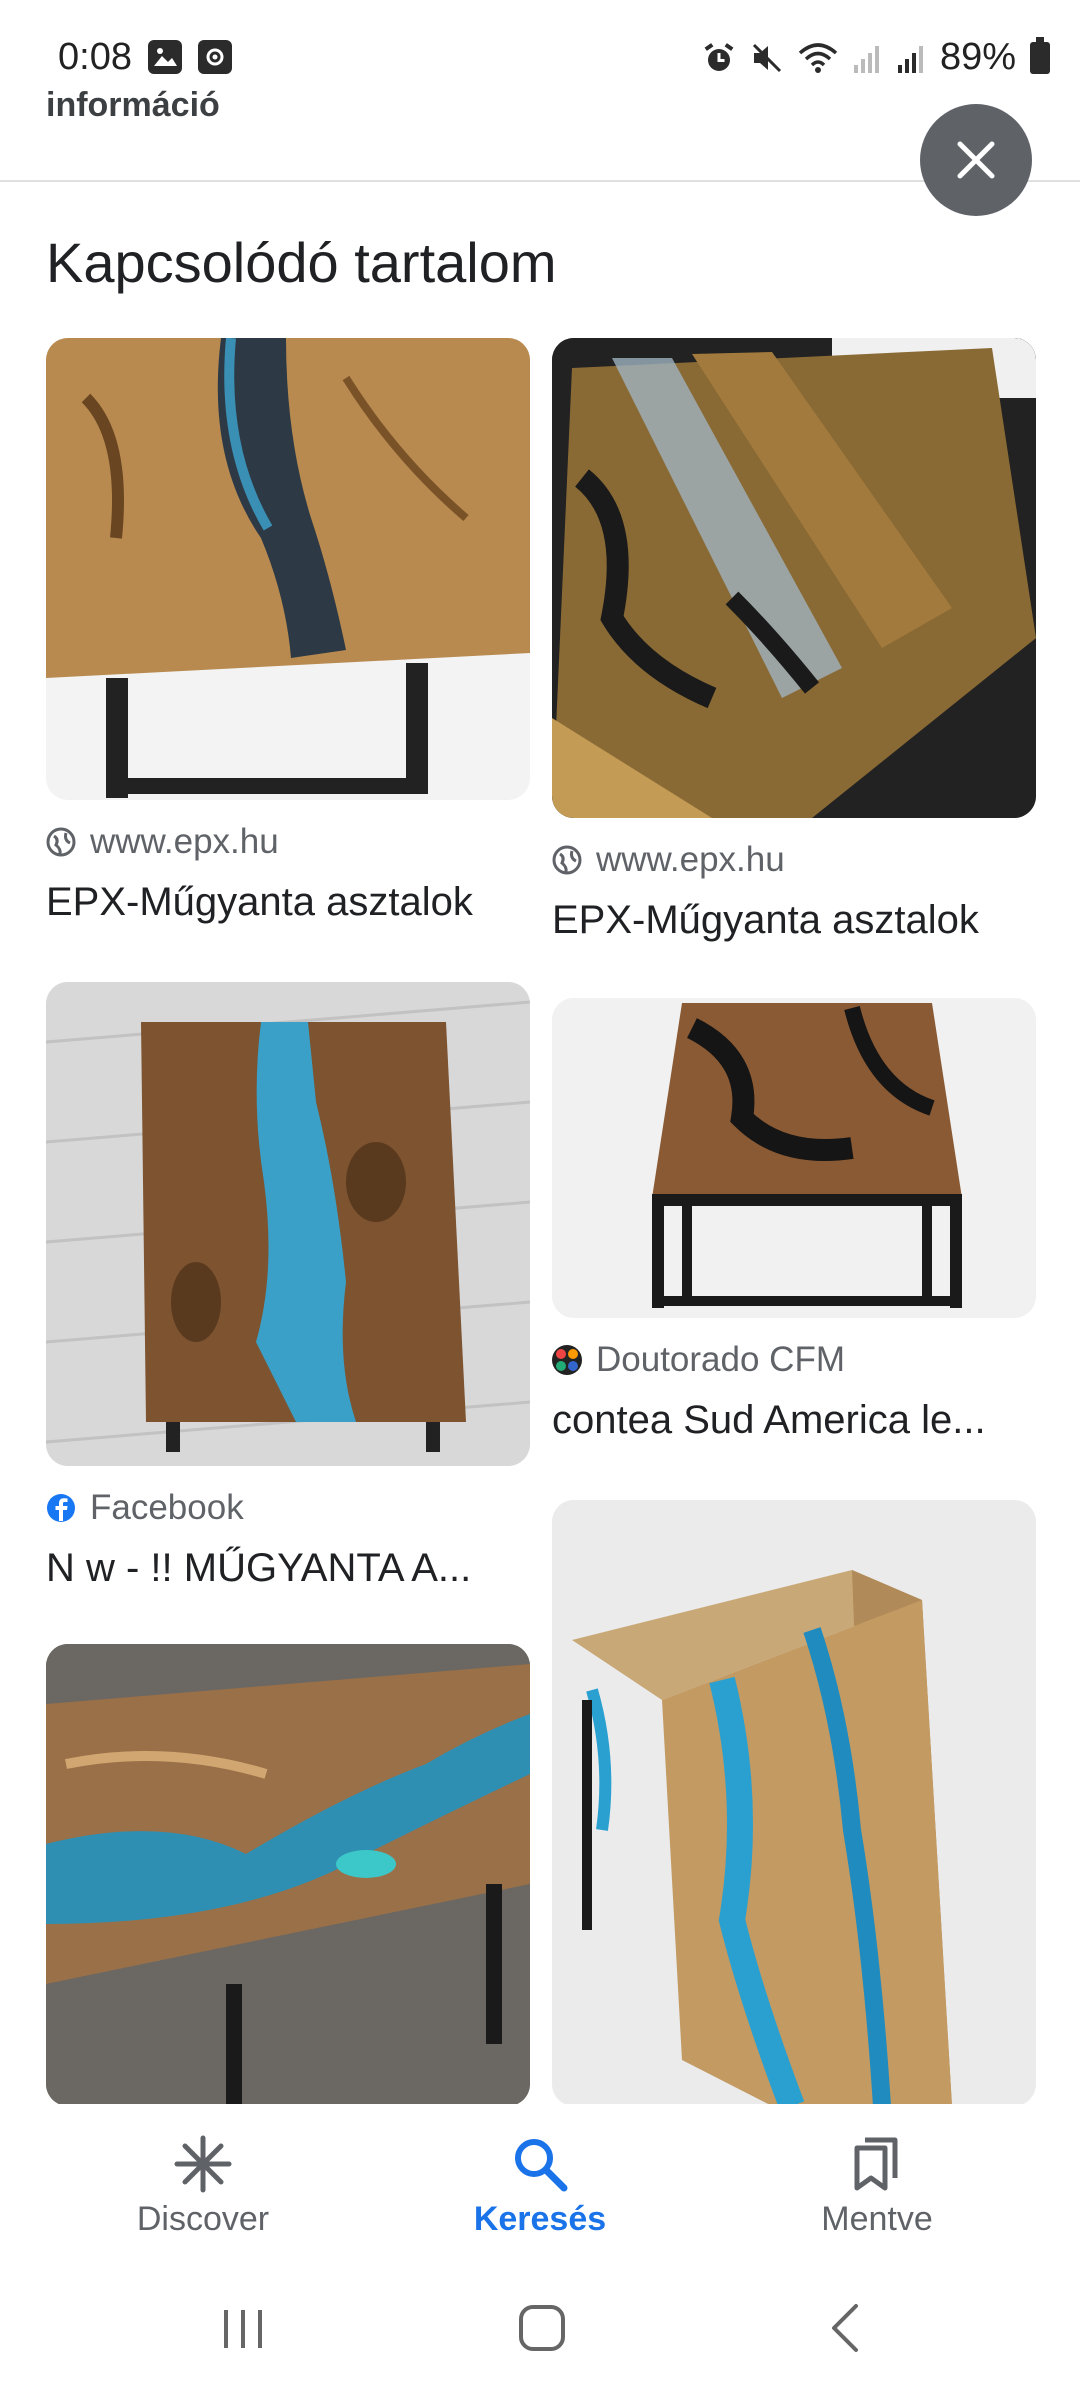 Image resolution: width=1080 pixels, height=2400 pixels. Describe the element at coordinates (766, 57) in the screenshot. I see `mute-icon` at that location.